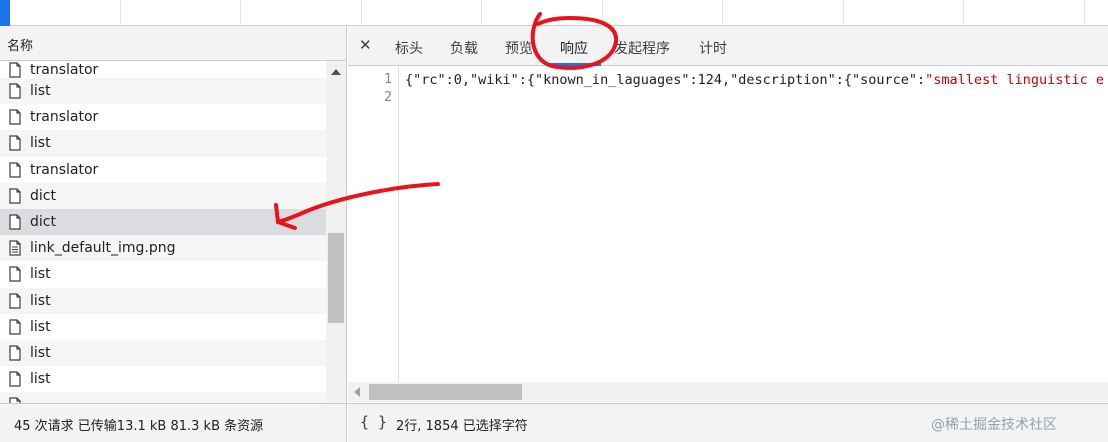 This screenshot has height=442, width=1108. What do you see at coordinates (173, 43) in the screenshot?
I see `name-column-header: 名称` at bounding box center [173, 43].